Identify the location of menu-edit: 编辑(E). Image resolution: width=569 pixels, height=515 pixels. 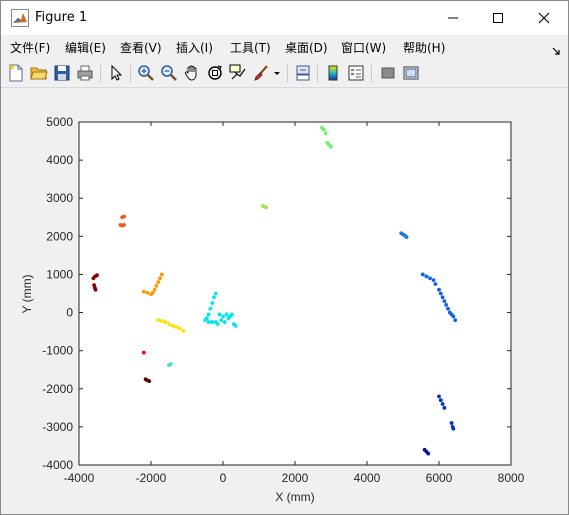
(85, 47).